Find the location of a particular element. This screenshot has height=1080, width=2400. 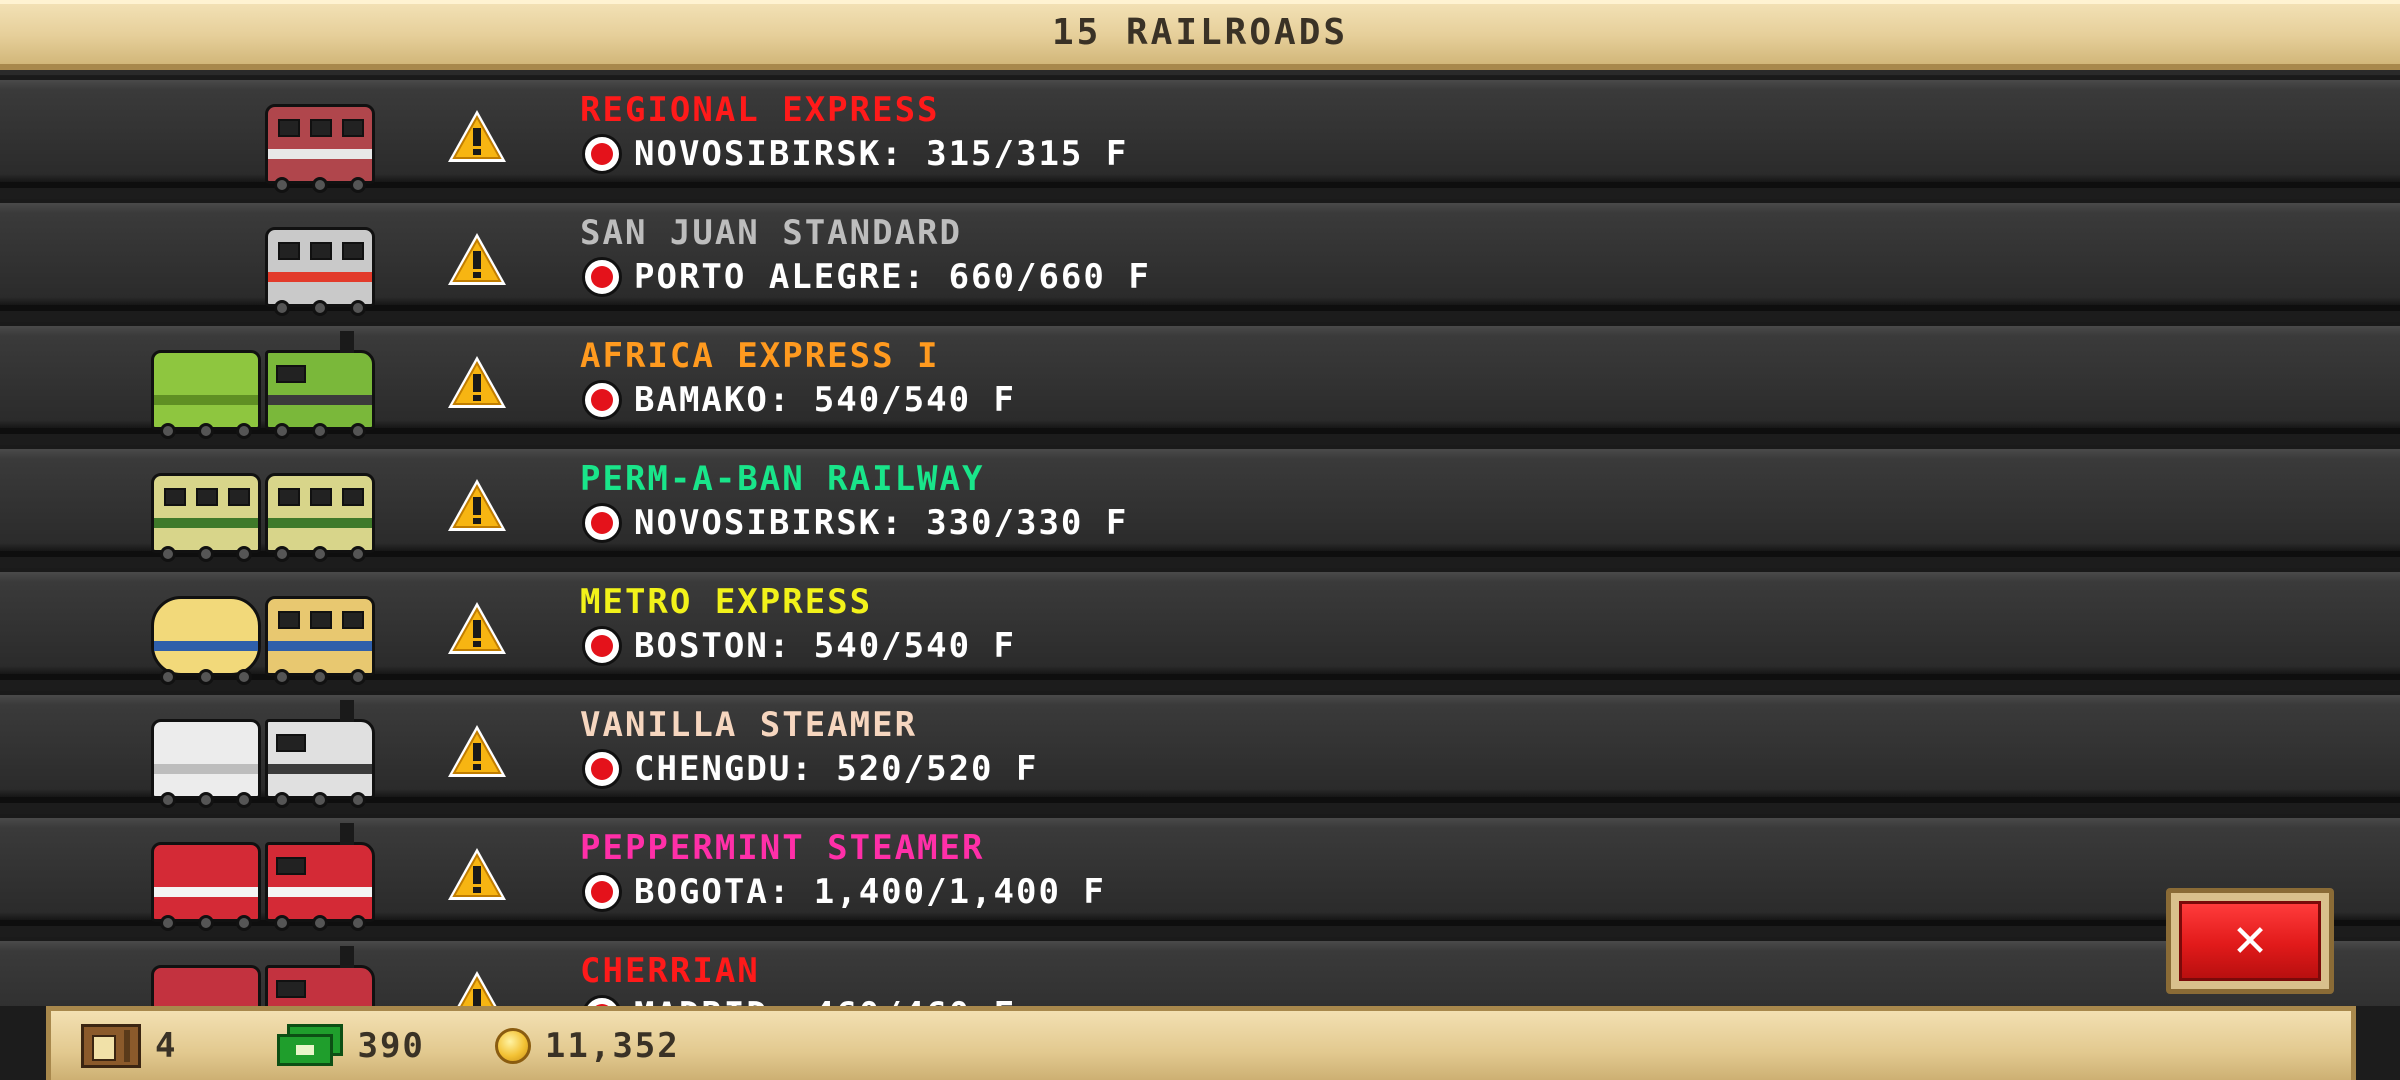

railroad-row: AFRICA EXPRESS I BAMAKO: 540/540 F is located at coordinates (1200, 380).